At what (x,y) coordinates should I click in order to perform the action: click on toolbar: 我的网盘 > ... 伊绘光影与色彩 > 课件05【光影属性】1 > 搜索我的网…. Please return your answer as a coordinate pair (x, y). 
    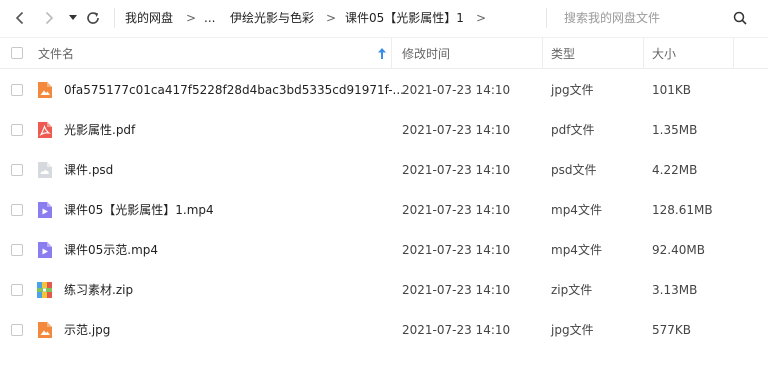
    Looking at the image, I should click on (384, 18).